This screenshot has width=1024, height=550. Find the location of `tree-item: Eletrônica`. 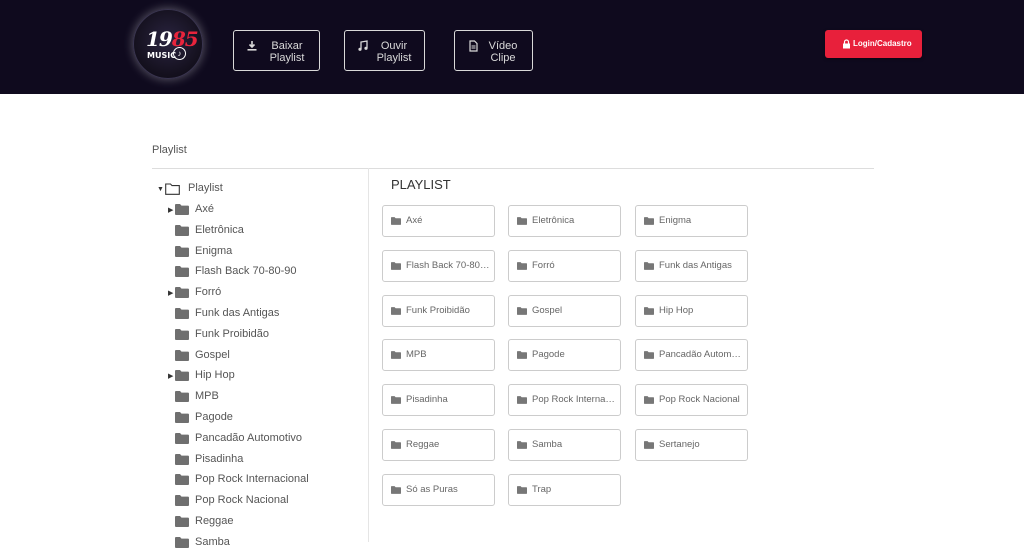

tree-item: Eletrônica is located at coordinates (263, 231).